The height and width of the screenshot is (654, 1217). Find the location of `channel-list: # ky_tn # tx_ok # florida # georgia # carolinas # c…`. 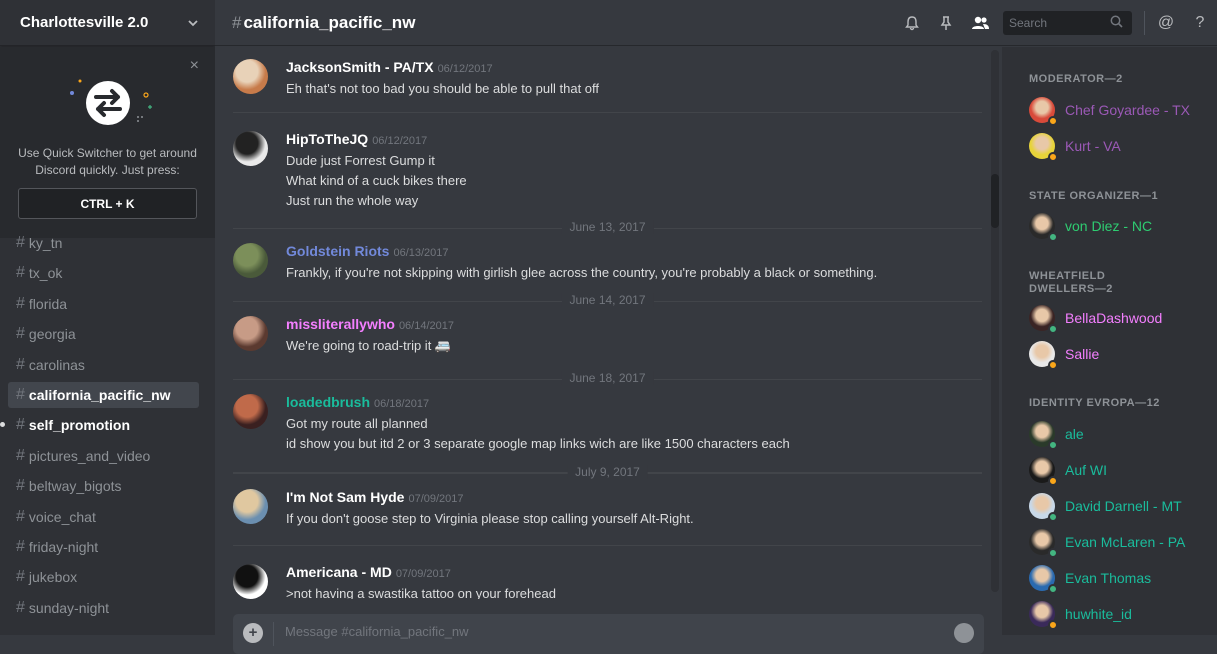

channel-list: # ky_tn # tx_ok # florida # georgia # carolinas # c… is located at coordinates (107, 427).